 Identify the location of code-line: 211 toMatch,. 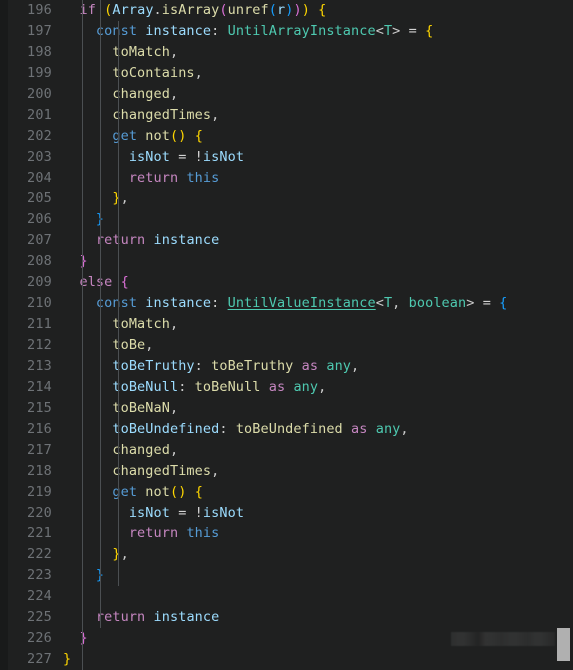
(286, 324).